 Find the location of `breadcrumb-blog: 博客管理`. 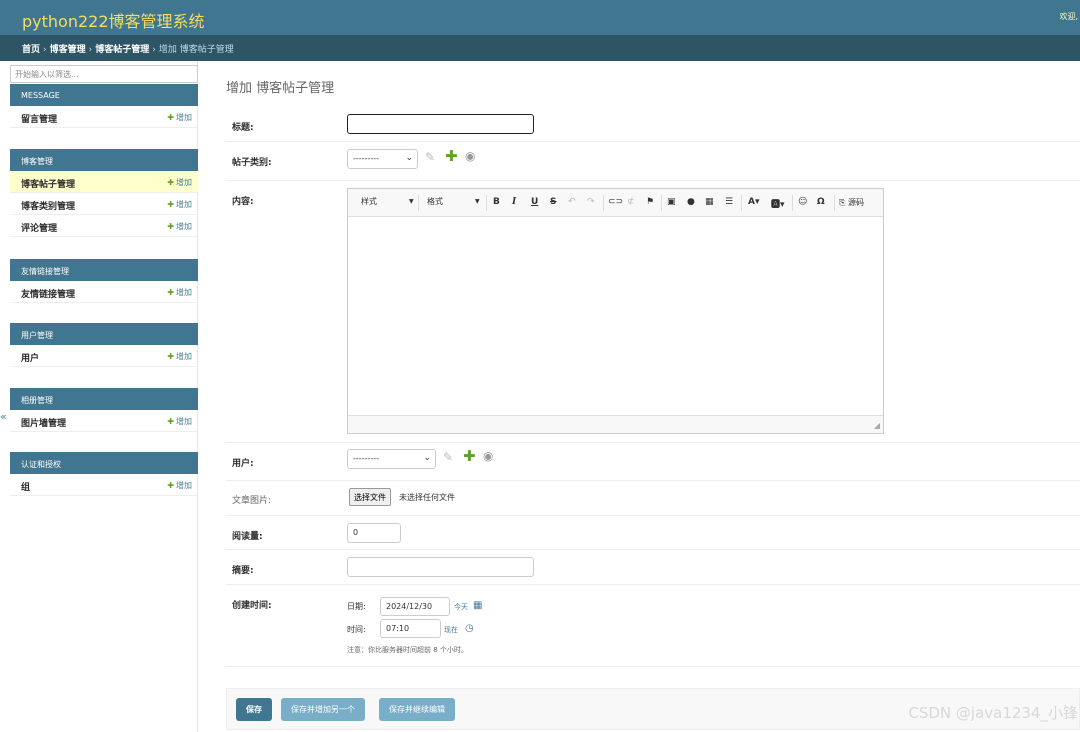

breadcrumb-blog: 博客管理 is located at coordinates (68, 50).